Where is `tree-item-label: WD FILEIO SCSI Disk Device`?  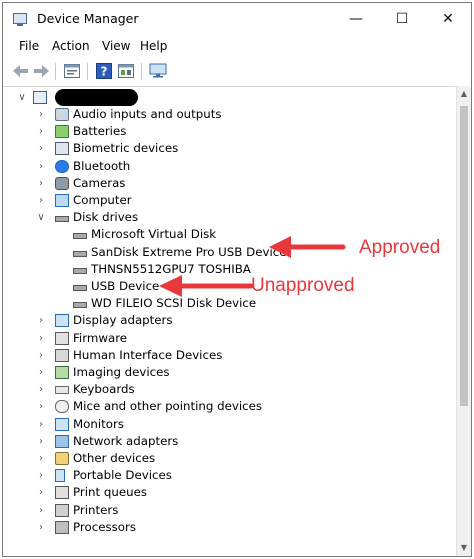 tree-item-label: WD FILEIO SCSI Disk Device is located at coordinates (174, 303).